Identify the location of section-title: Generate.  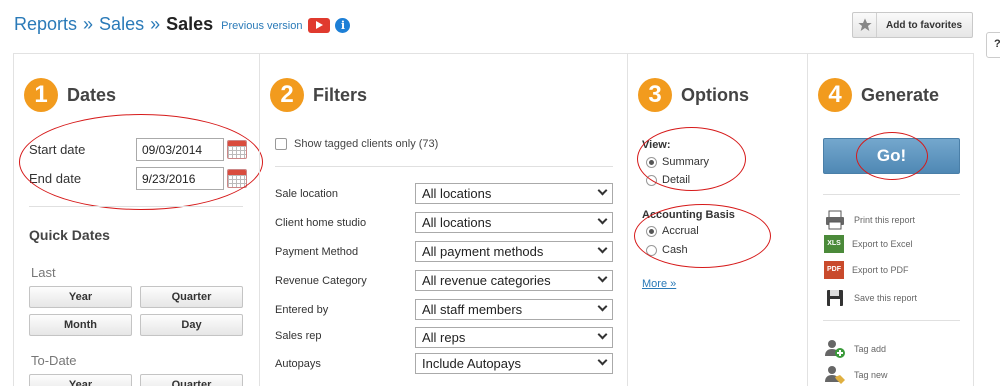
(900, 94).